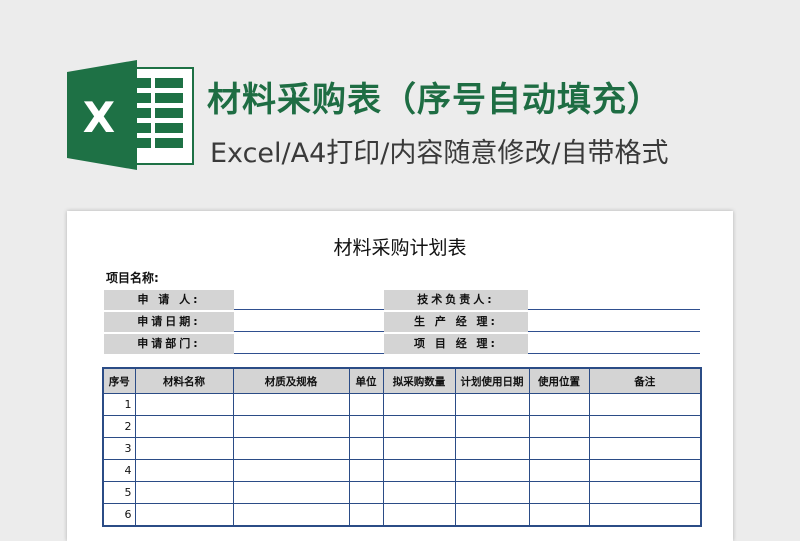 Image resolution: width=800 pixels, height=541 pixels. Describe the element at coordinates (309, 300) in the screenshot. I see `applicant-field` at that location.